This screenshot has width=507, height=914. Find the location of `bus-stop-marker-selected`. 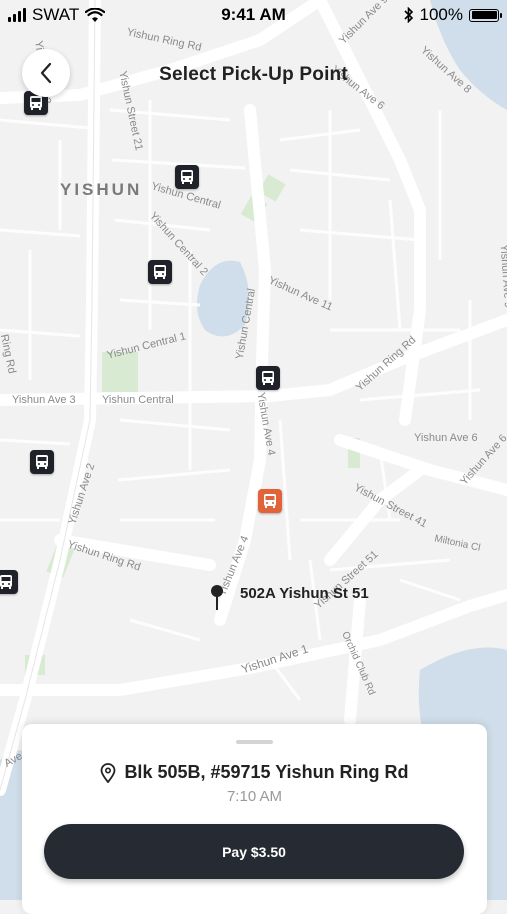

bus-stop-marker-selected is located at coordinates (270, 501).